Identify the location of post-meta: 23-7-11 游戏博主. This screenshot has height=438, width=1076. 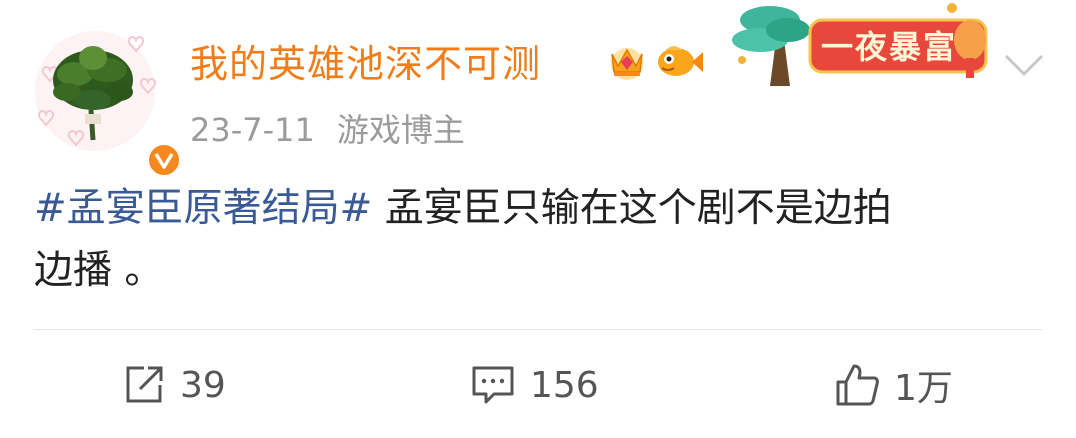
(327, 130).